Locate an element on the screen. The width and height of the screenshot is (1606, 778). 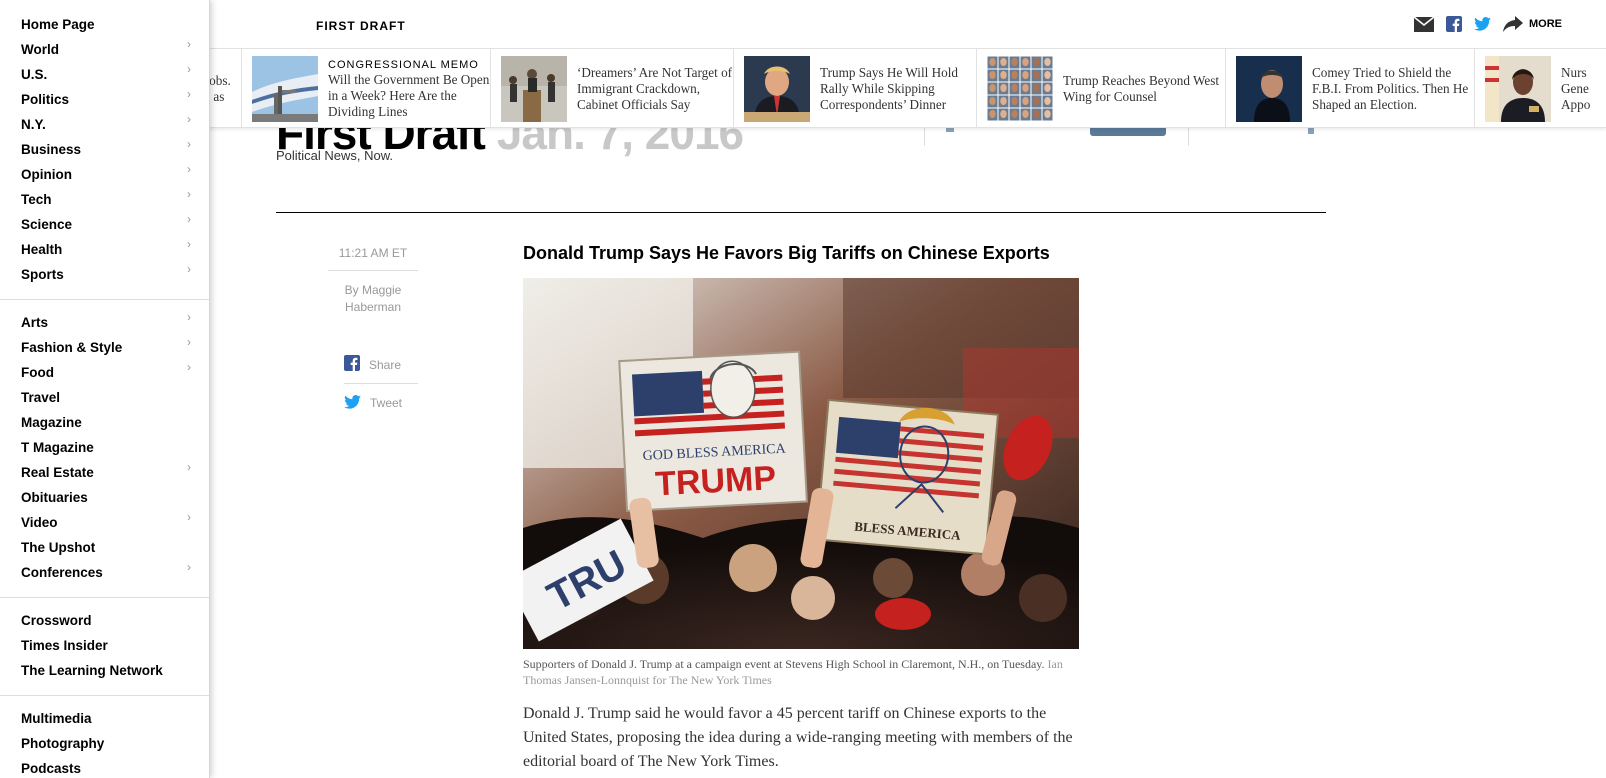
tweet-label: Tweet is located at coordinates (386, 403).